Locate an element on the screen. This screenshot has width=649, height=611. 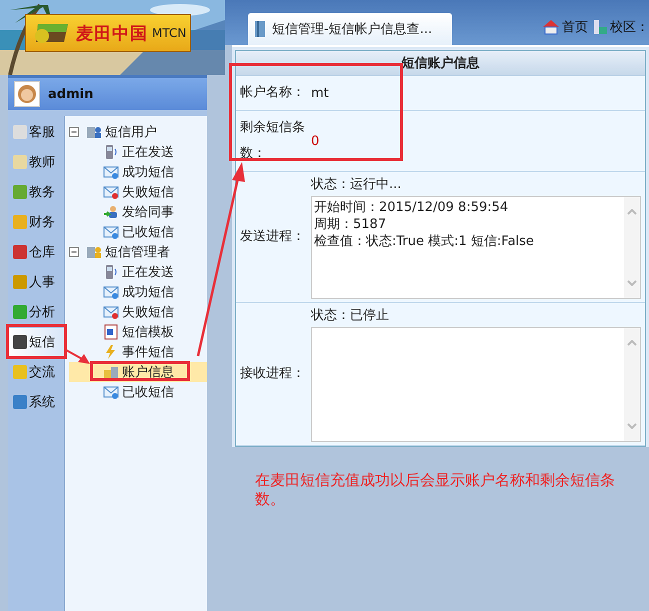
annotation-box is located at coordinates (36, 341).